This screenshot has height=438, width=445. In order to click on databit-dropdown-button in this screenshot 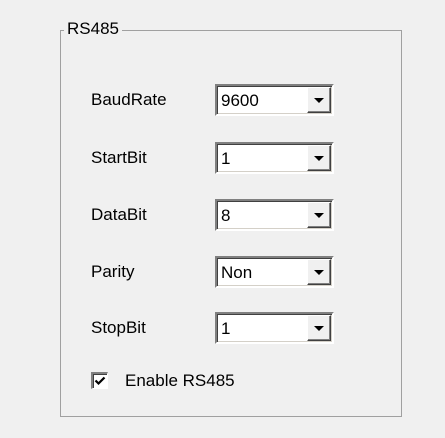, I will do `click(319, 215)`.